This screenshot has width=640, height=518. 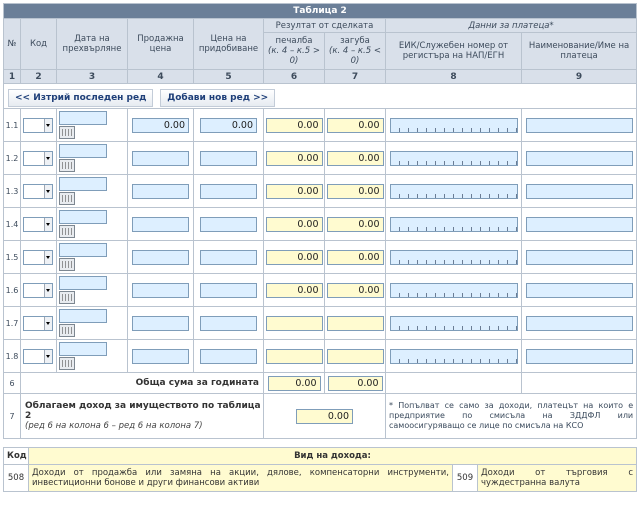 I want to click on column-number: 1, so click(x=12, y=76).